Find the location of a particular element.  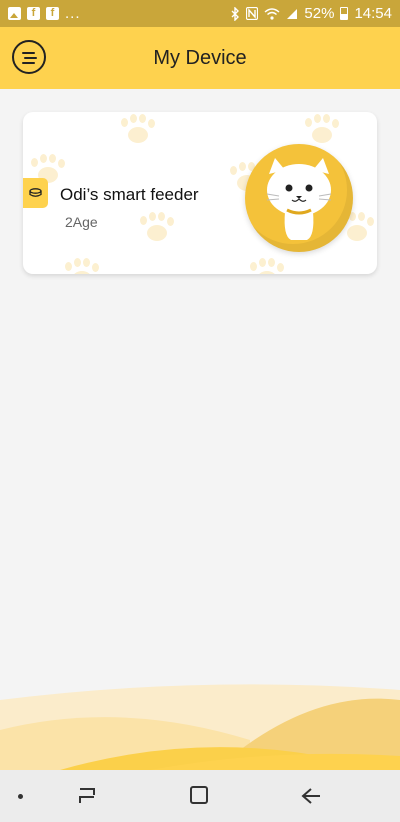

home-icon is located at coordinates (199, 795).